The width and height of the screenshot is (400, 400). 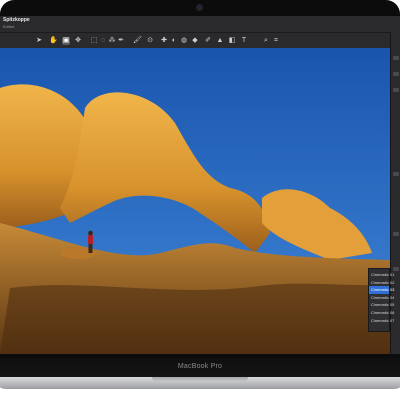 I want to click on text-tool-icon: T, so click(x=244, y=41).